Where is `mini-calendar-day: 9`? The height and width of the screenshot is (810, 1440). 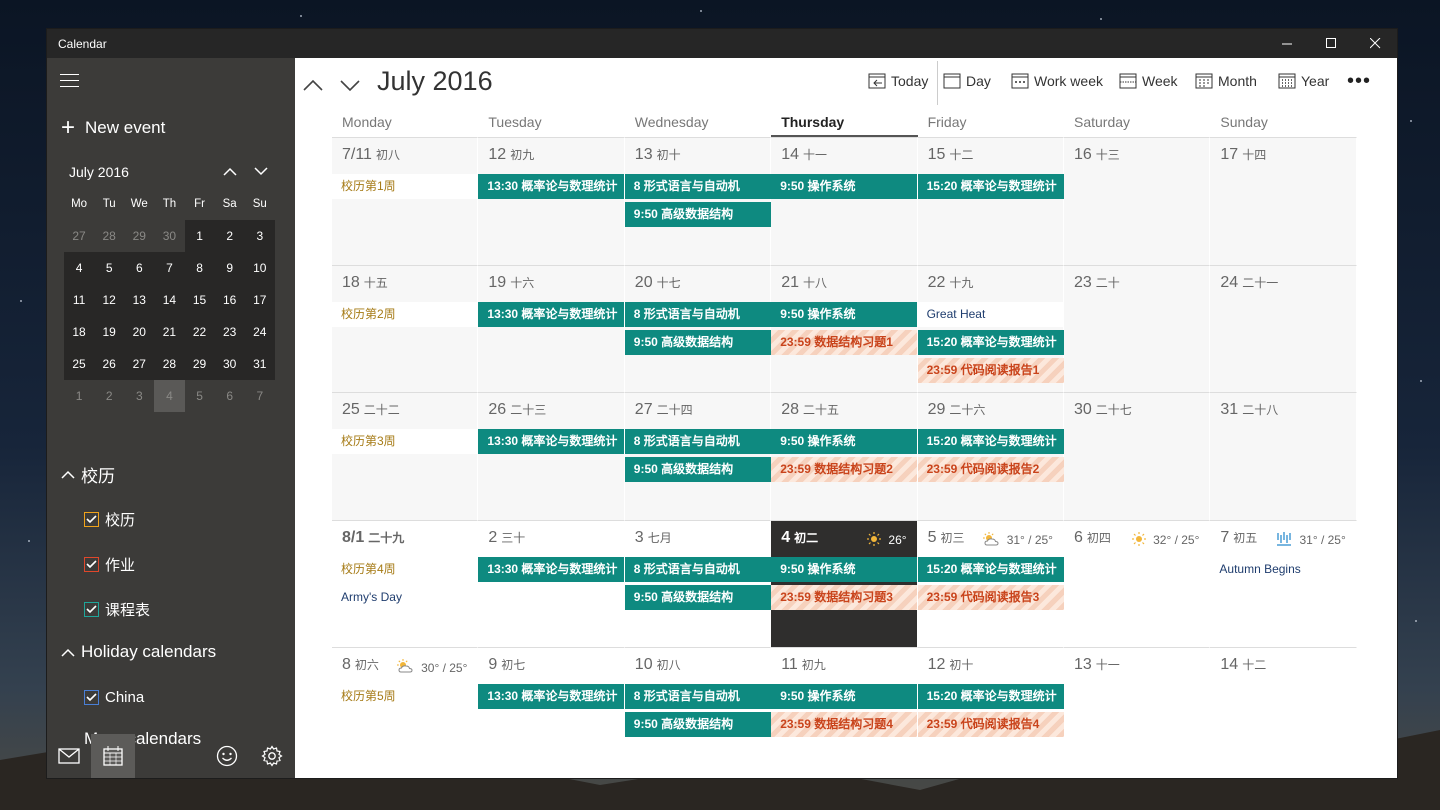
mini-calendar-day: 9 is located at coordinates (229, 268).